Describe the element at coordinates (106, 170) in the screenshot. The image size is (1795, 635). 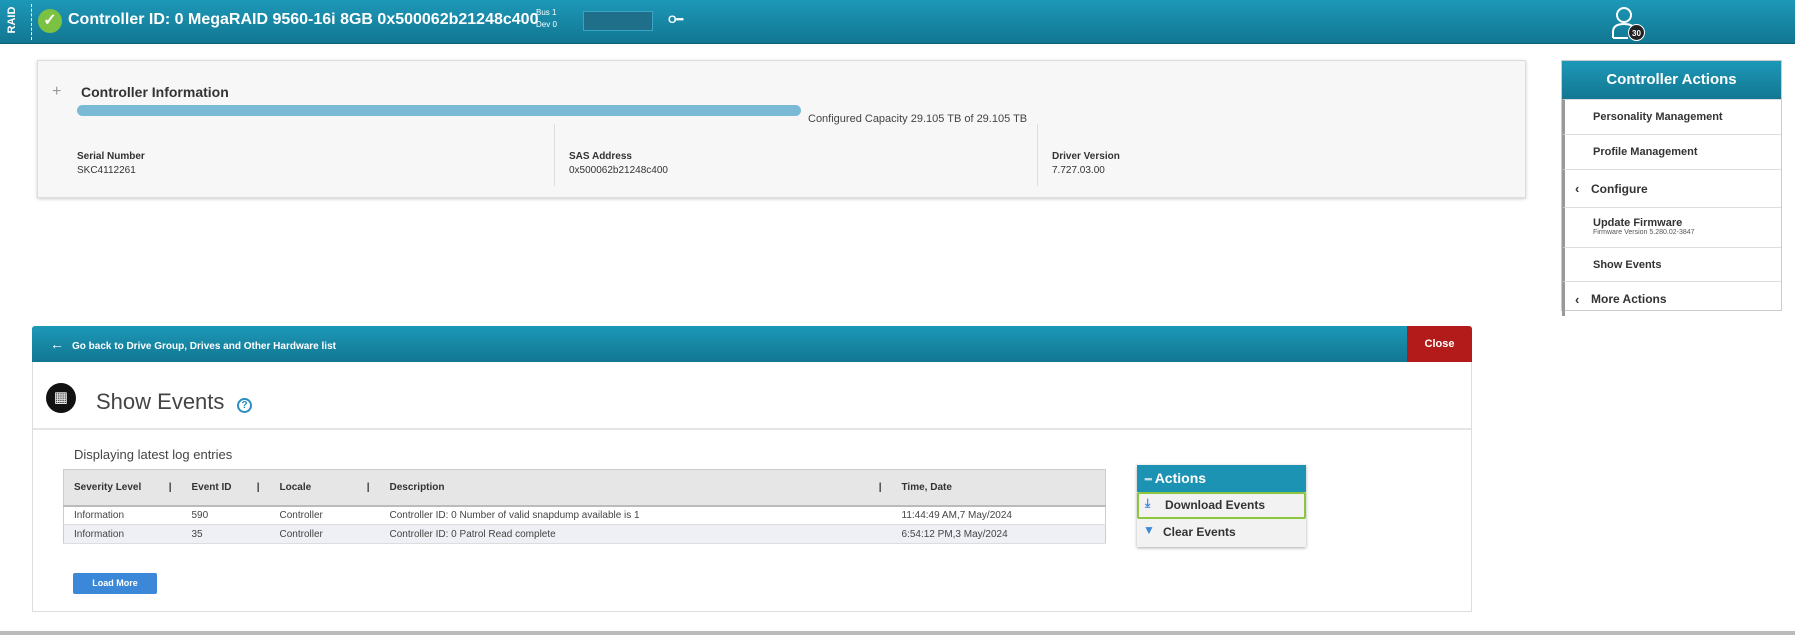
I see `field-value: SKC4112261` at that location.